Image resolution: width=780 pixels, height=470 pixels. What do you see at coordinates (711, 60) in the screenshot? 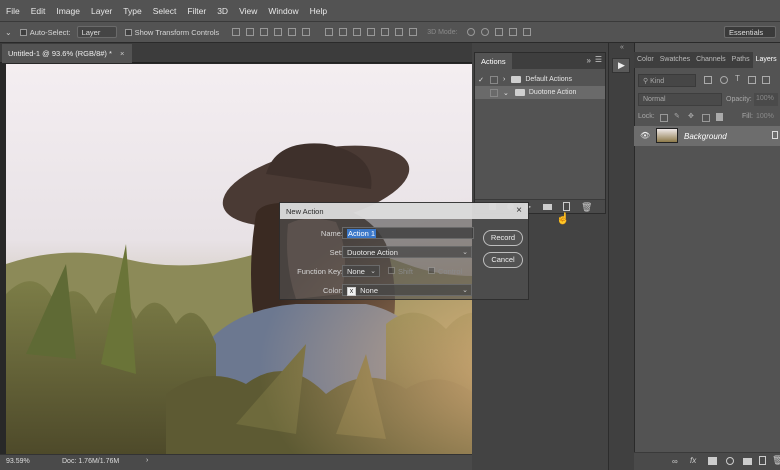
I see `tab-channels: Channels` at bounding box center [711, 60].